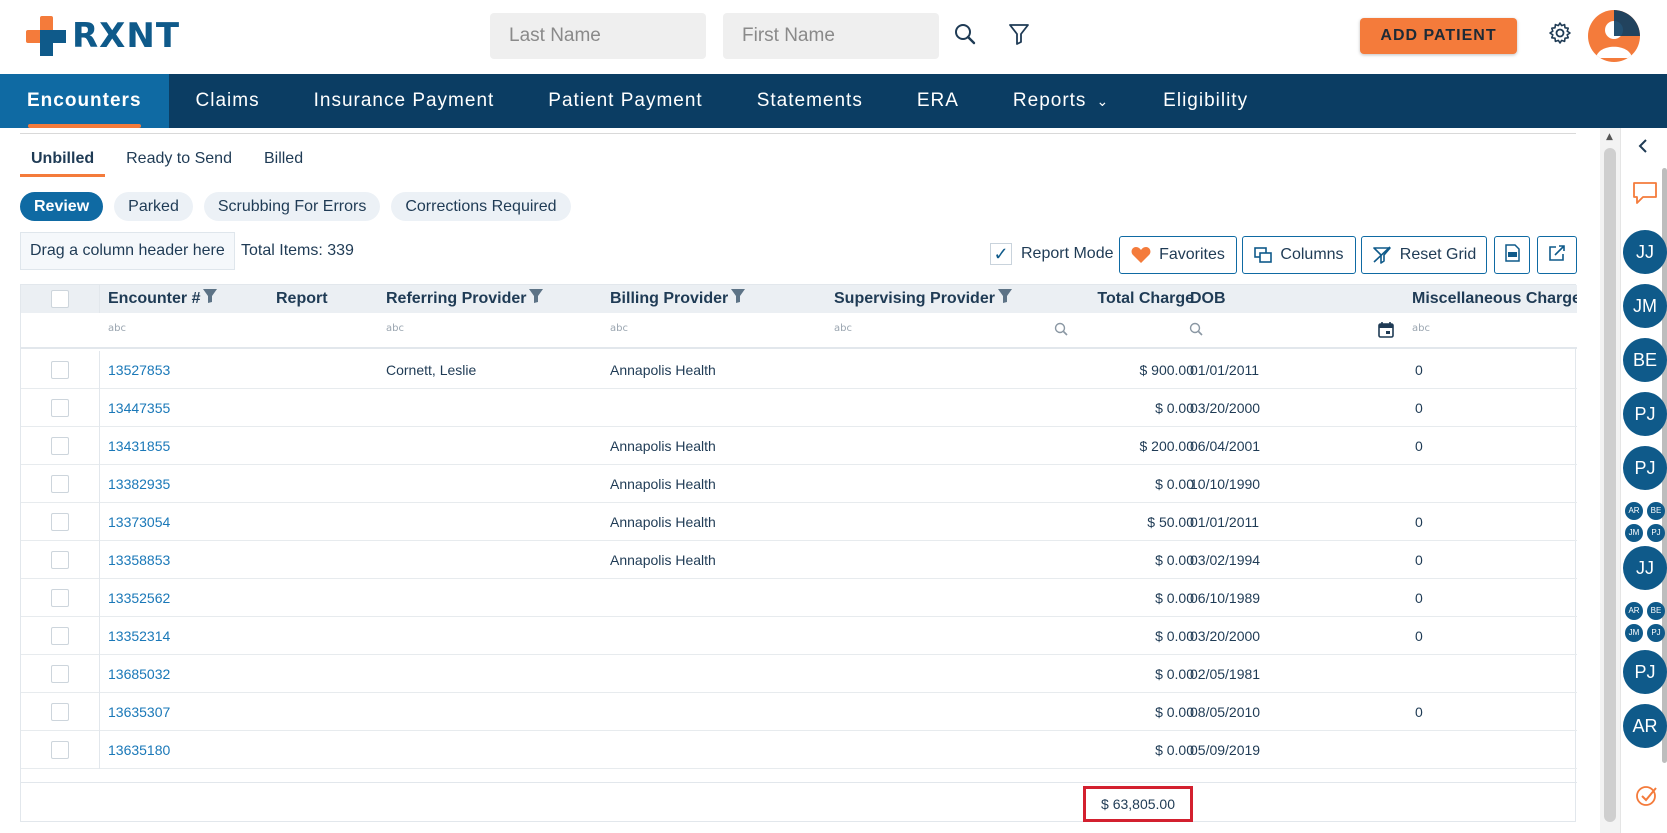  I want to click on col-header-supervising-provider: Supervising Provider, so click(923, 299).